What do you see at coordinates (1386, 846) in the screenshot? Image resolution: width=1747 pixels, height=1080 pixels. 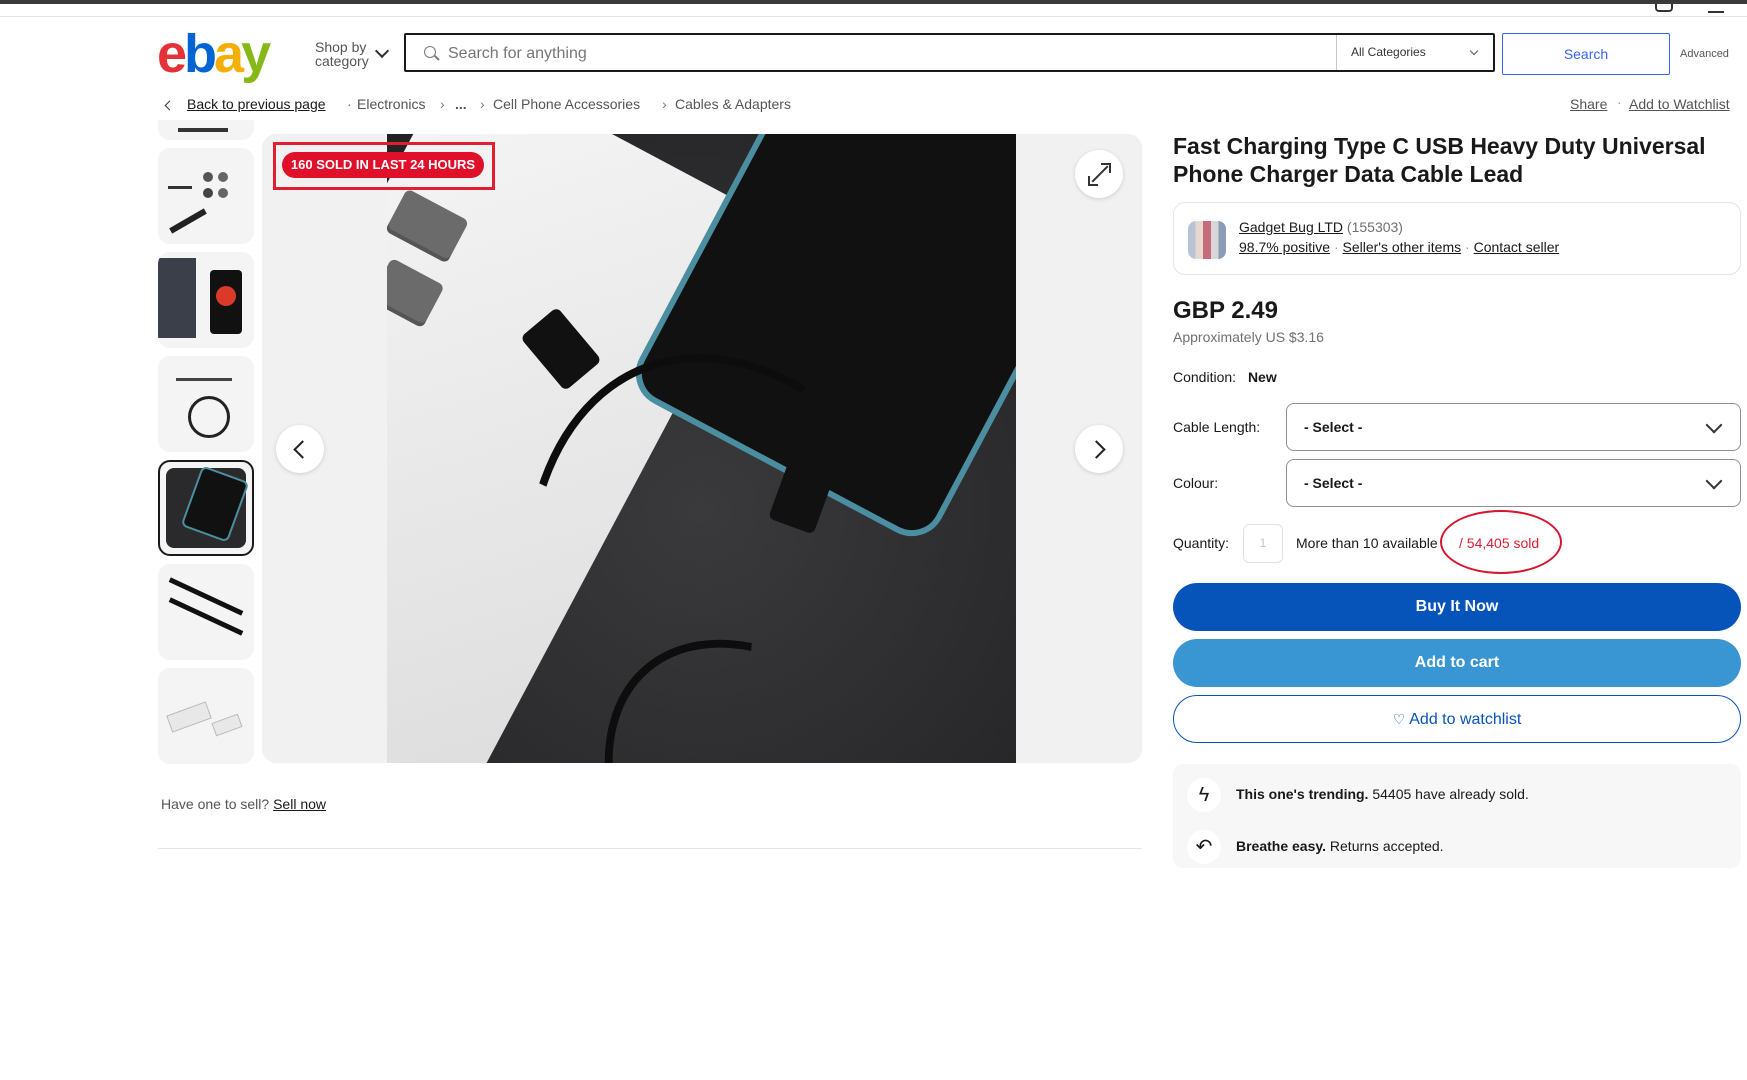 I see `returns-text: Returns accepted.` at bounding box center [1386, 846].